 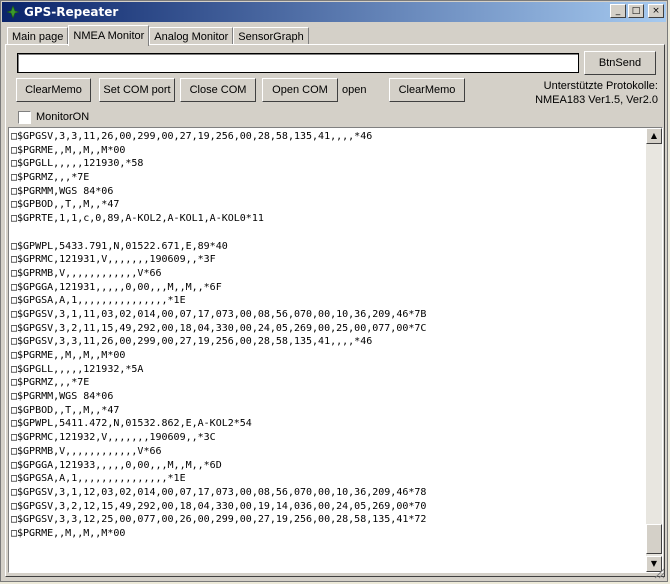 What do you see at coordinates (63, 117) in the screenshot?
I see `monitor-on-label: MonitorON` at bounding box center [63, 117].